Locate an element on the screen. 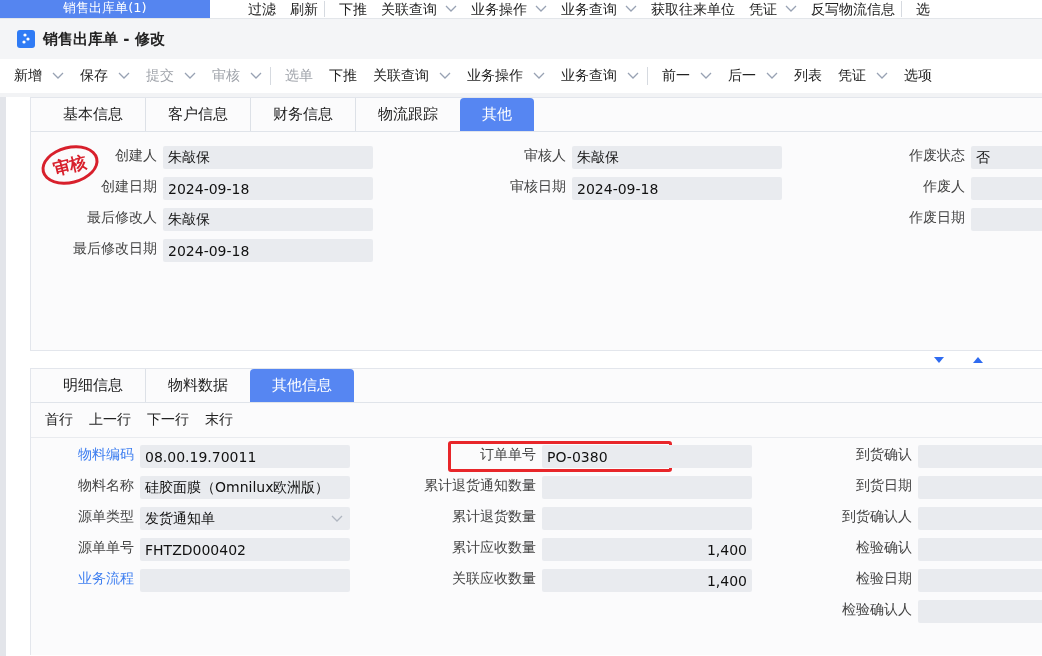  field-label: 物料名称 is located at coordinates (106, 485).